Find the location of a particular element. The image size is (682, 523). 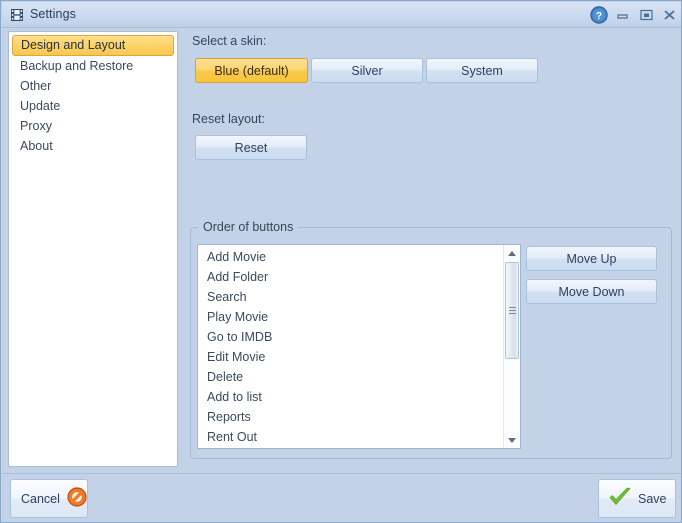

skin-option-blue-default: Blue (default) is located at coordinates (251, 70).